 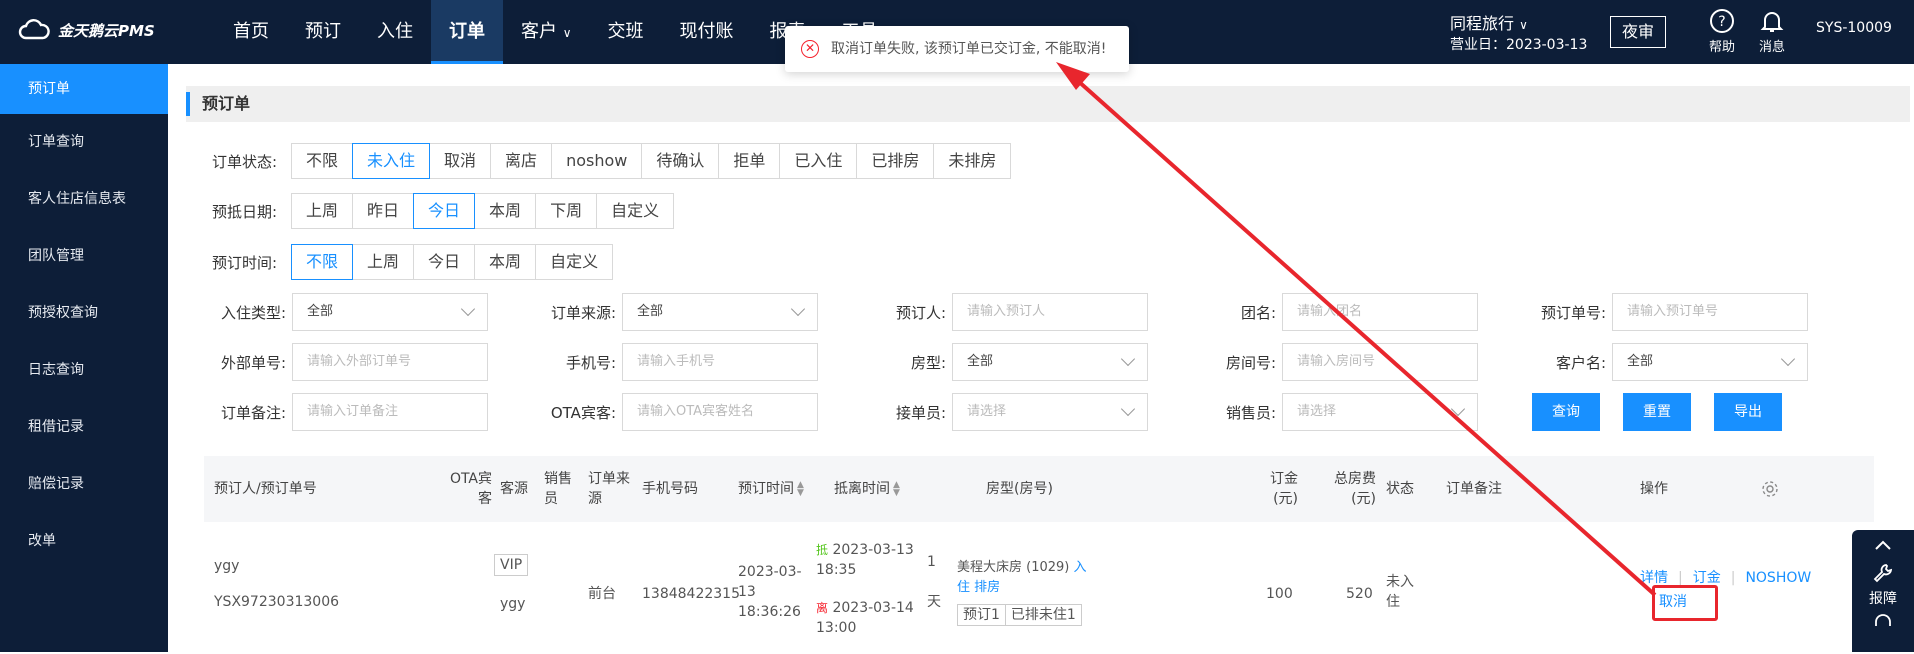 I want to click on sidebar-item-logs: 日志查询, so click(x=84, y=370).